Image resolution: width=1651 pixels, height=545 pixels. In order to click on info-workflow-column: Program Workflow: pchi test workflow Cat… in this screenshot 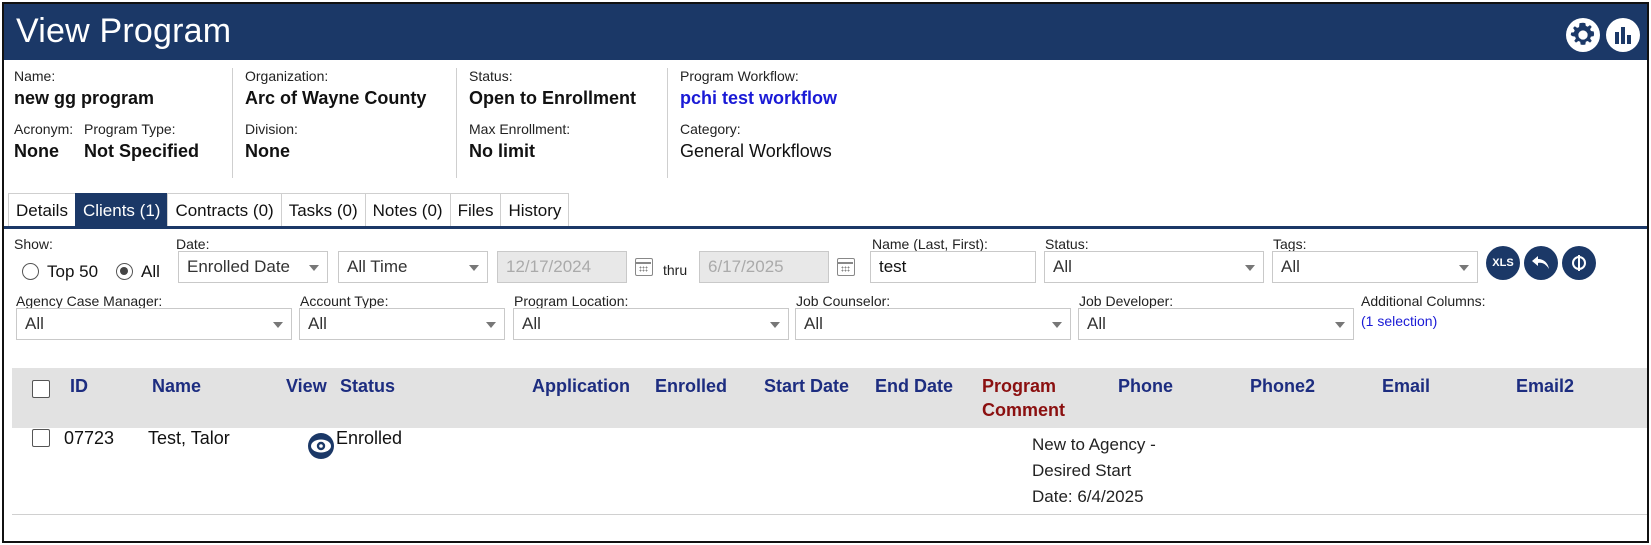, I will do `click(797, 123)`.